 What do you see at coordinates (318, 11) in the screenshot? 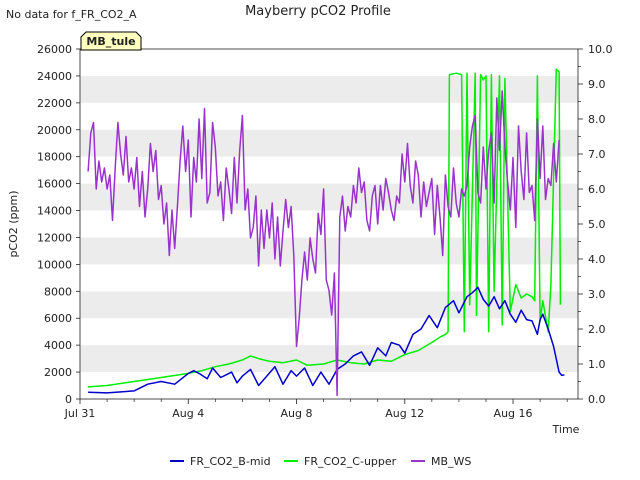
I see `chart-title: Mayberry pCO2 Profile` at bounding box center [318, 11].